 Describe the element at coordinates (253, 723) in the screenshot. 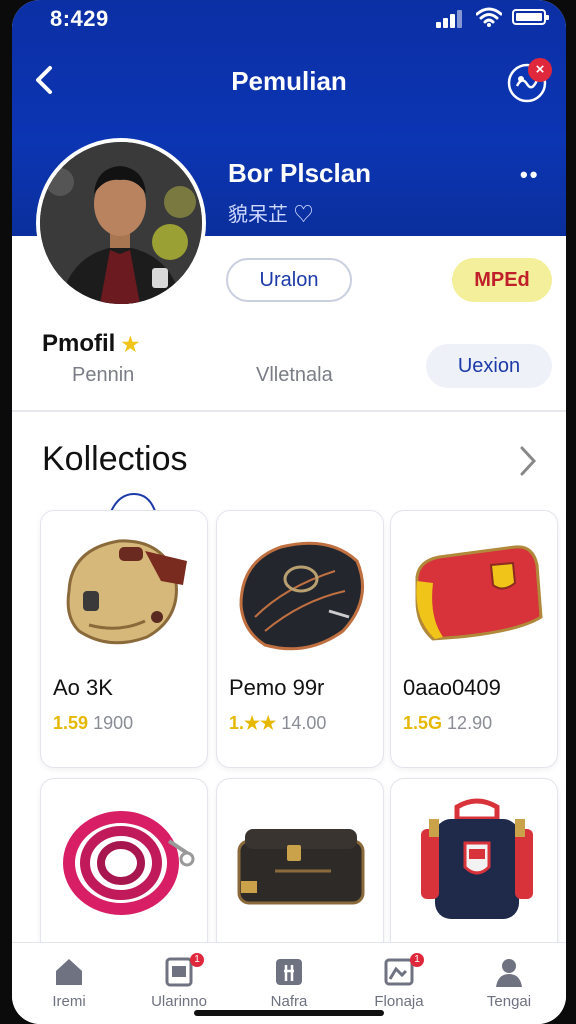

I see `collection-card-rating: 1.★★` at that location.